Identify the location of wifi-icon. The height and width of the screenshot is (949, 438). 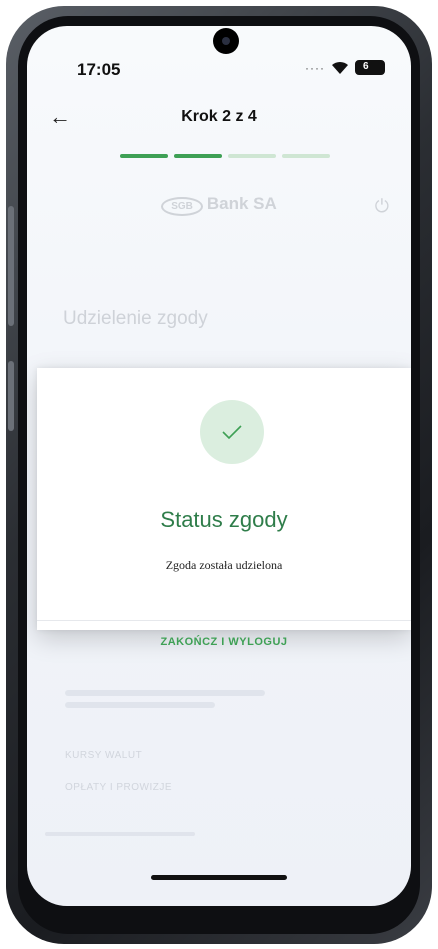
(340, 67).